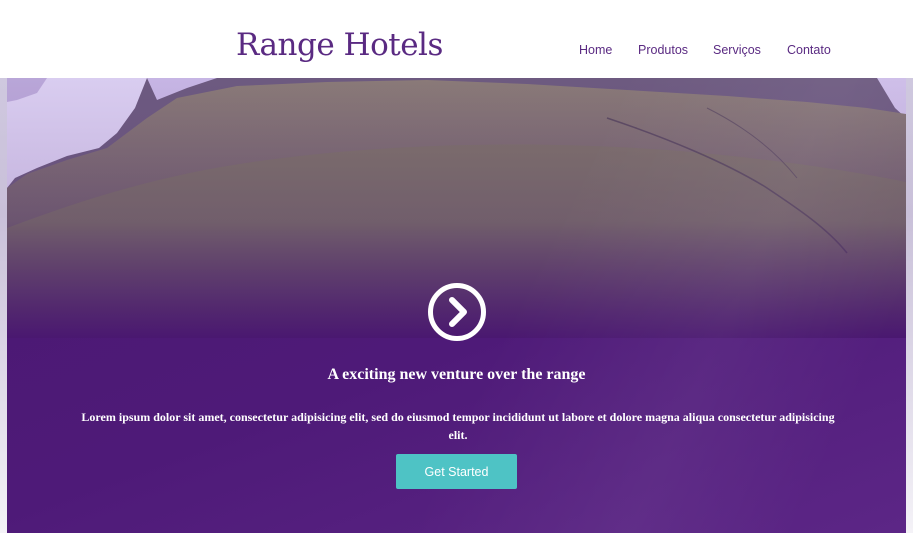 The width and height of the screenshot is (913, 533). I want to click on nav-link-home: Home, so click(595, 50).